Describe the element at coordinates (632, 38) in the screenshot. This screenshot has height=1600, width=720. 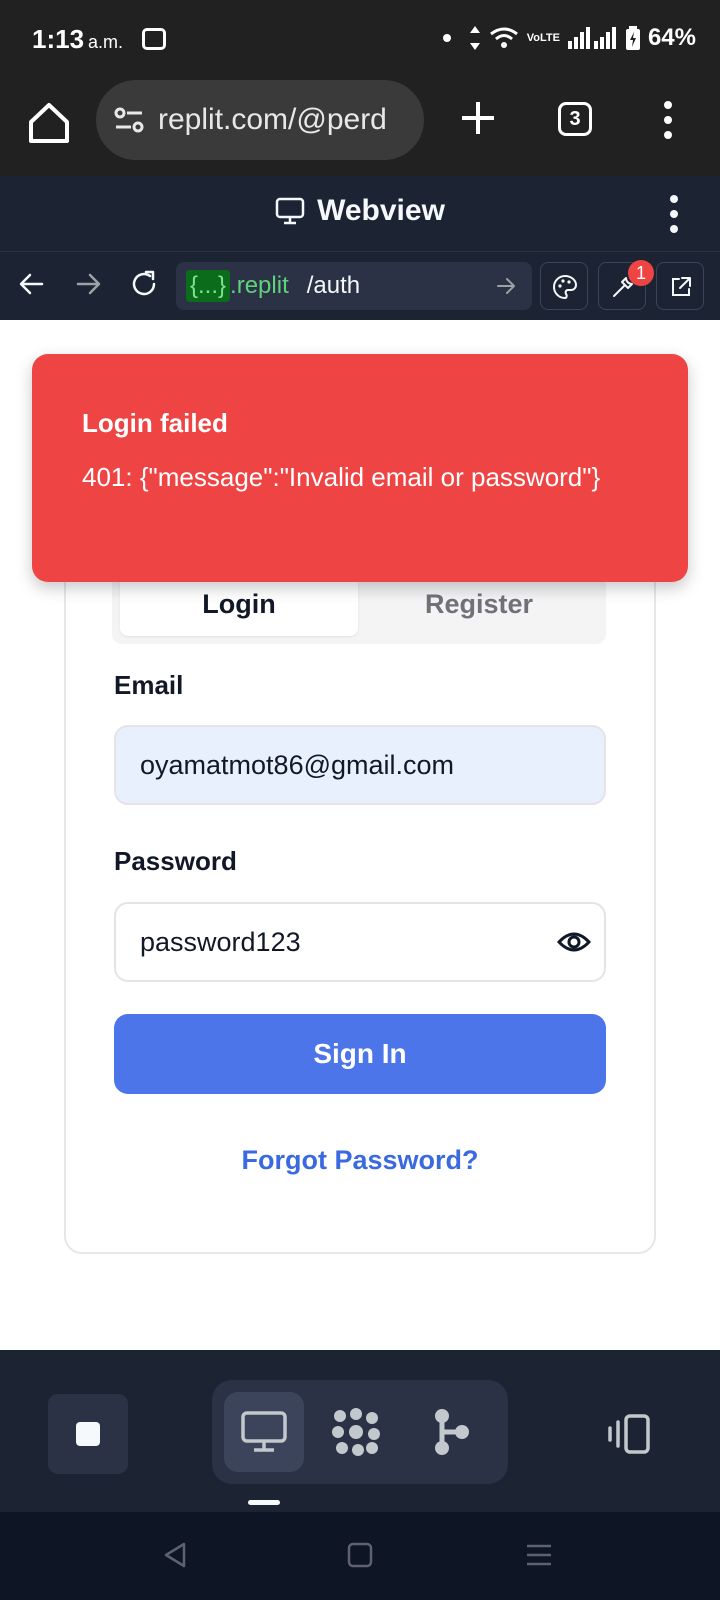
I see `battery-icon` at that location.